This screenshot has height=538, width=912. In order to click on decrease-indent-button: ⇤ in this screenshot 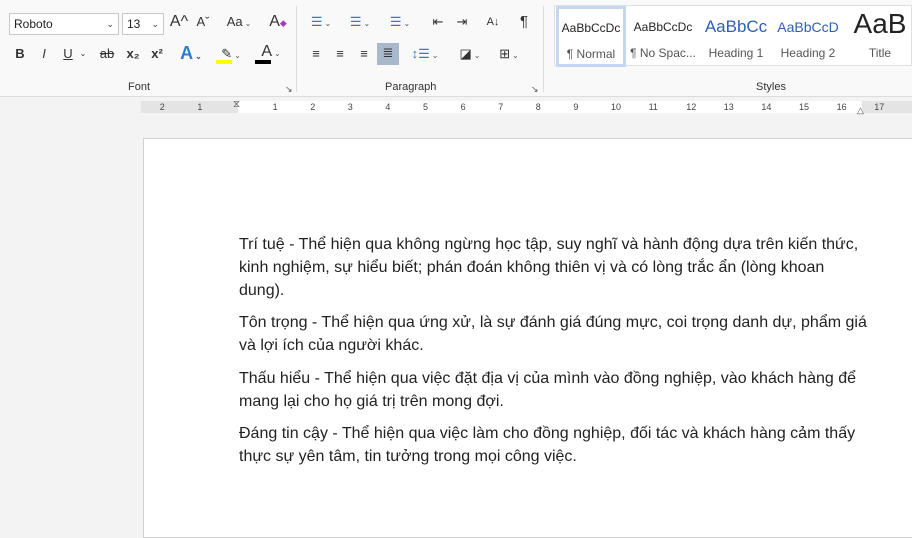, I will do `click(438, 23)`.